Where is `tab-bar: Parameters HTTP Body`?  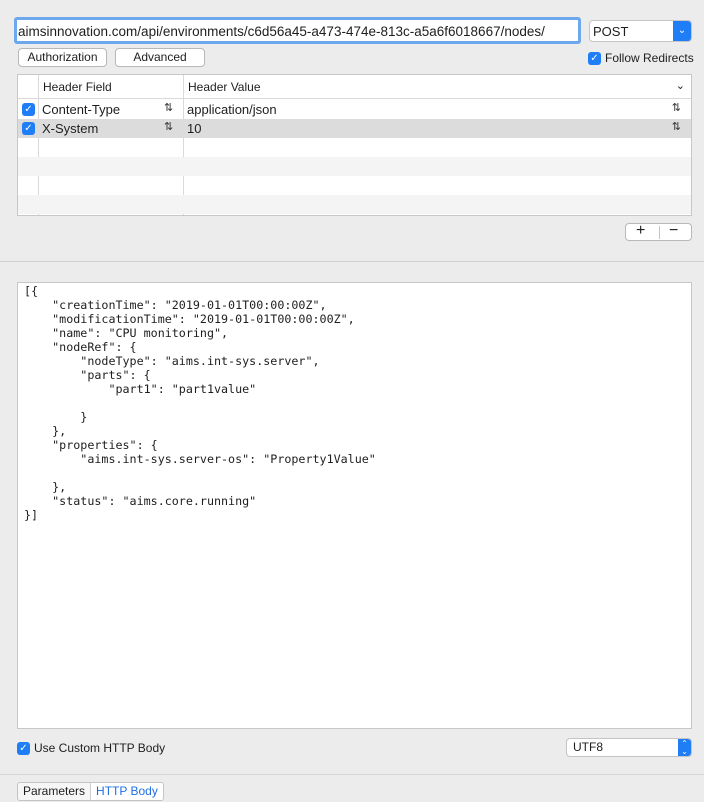 tab-bar: Parameters HTTP Body is located at coordinates (90, 791).